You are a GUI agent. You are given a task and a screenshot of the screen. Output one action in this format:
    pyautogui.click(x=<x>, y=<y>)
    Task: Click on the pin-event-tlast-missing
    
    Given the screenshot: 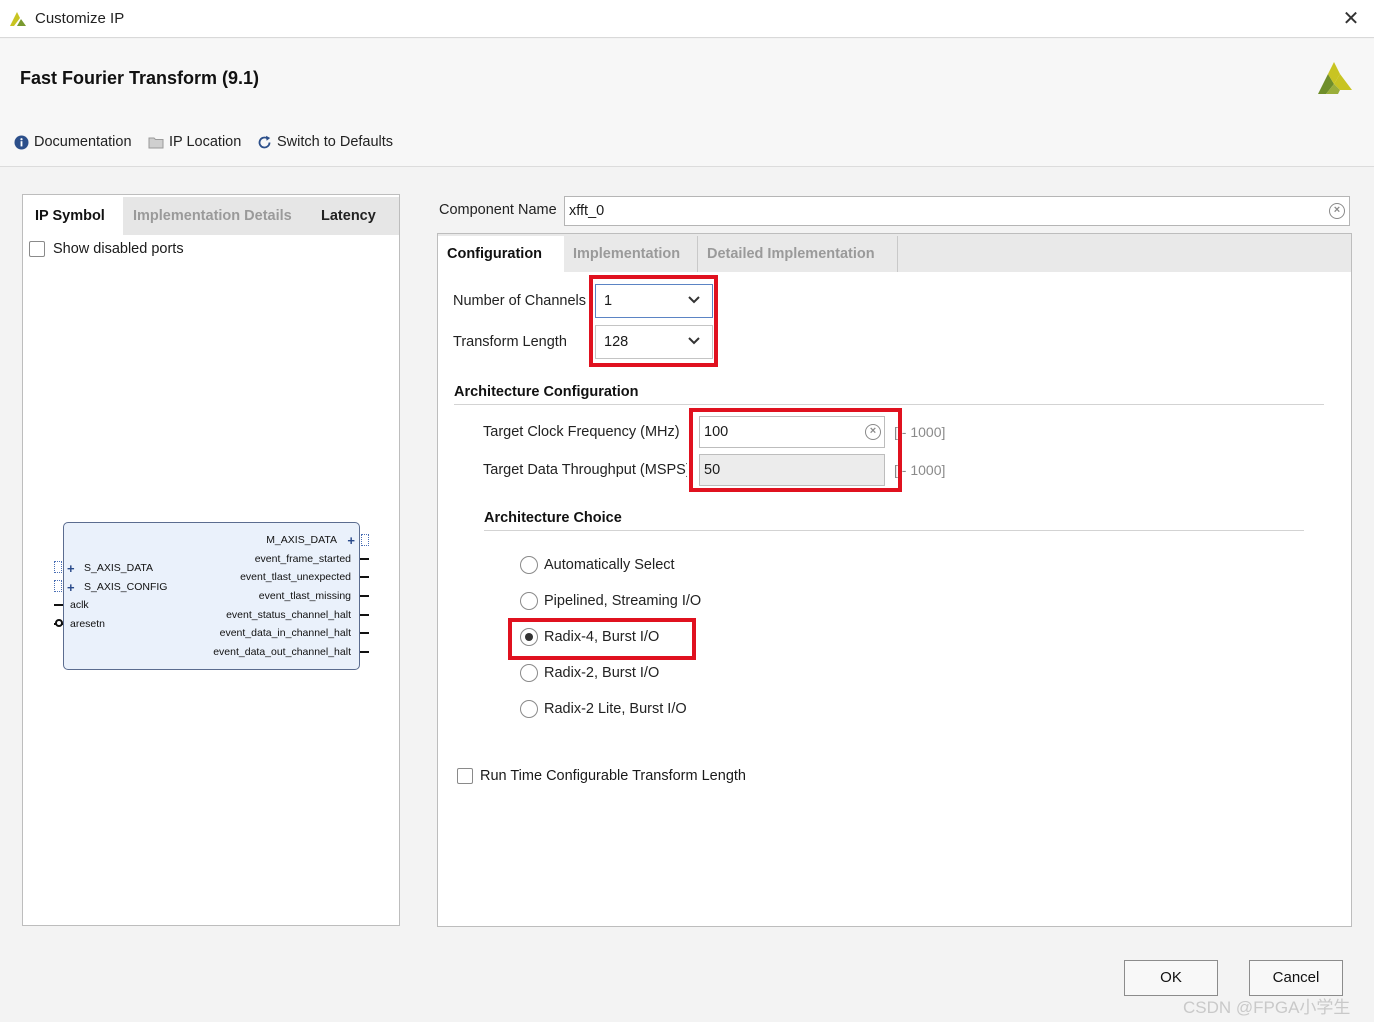 What is the action you would take?
    pyautogui.click(x=364, y=596)
    